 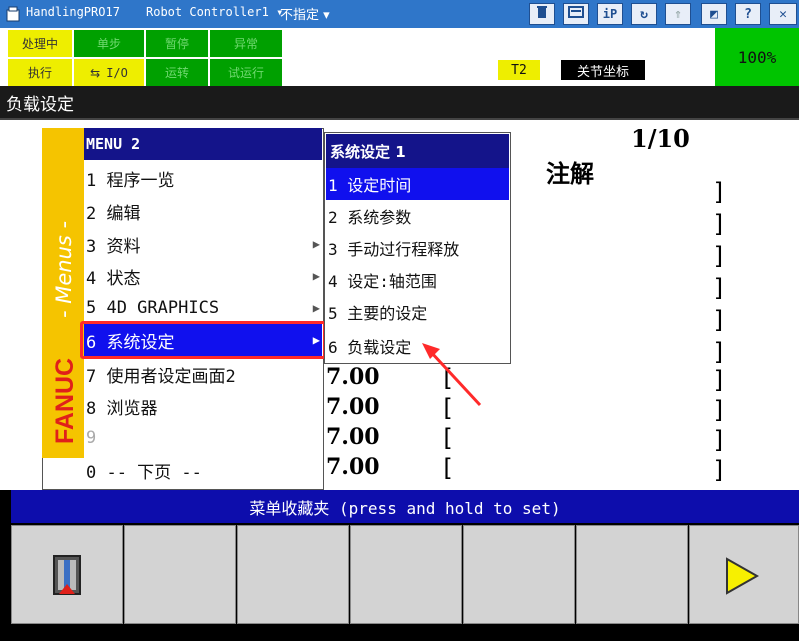 I want to click on submenu-item-axis-limits: 4 设定:轴范围, so click(x=417, y=280).